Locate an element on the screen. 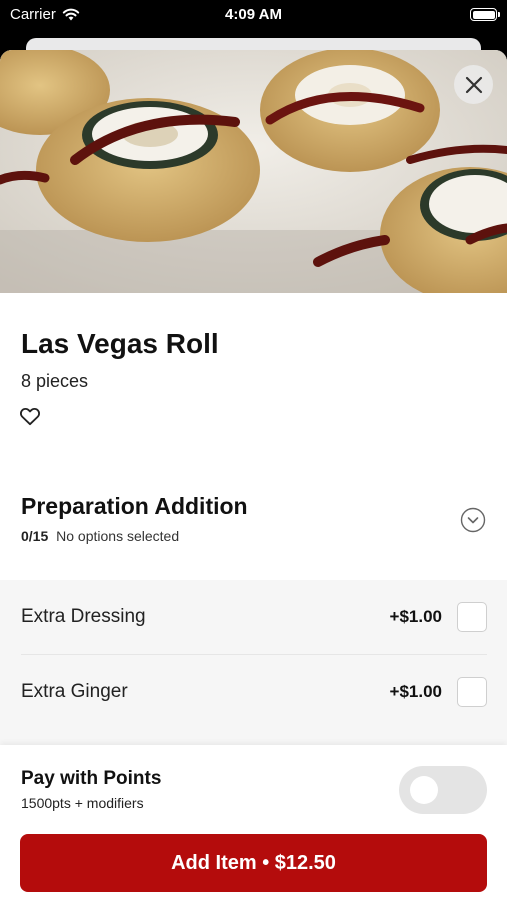  option-row-extra-dressing: Extra Dressing +$1.00 is located at coordinates (254, 617).